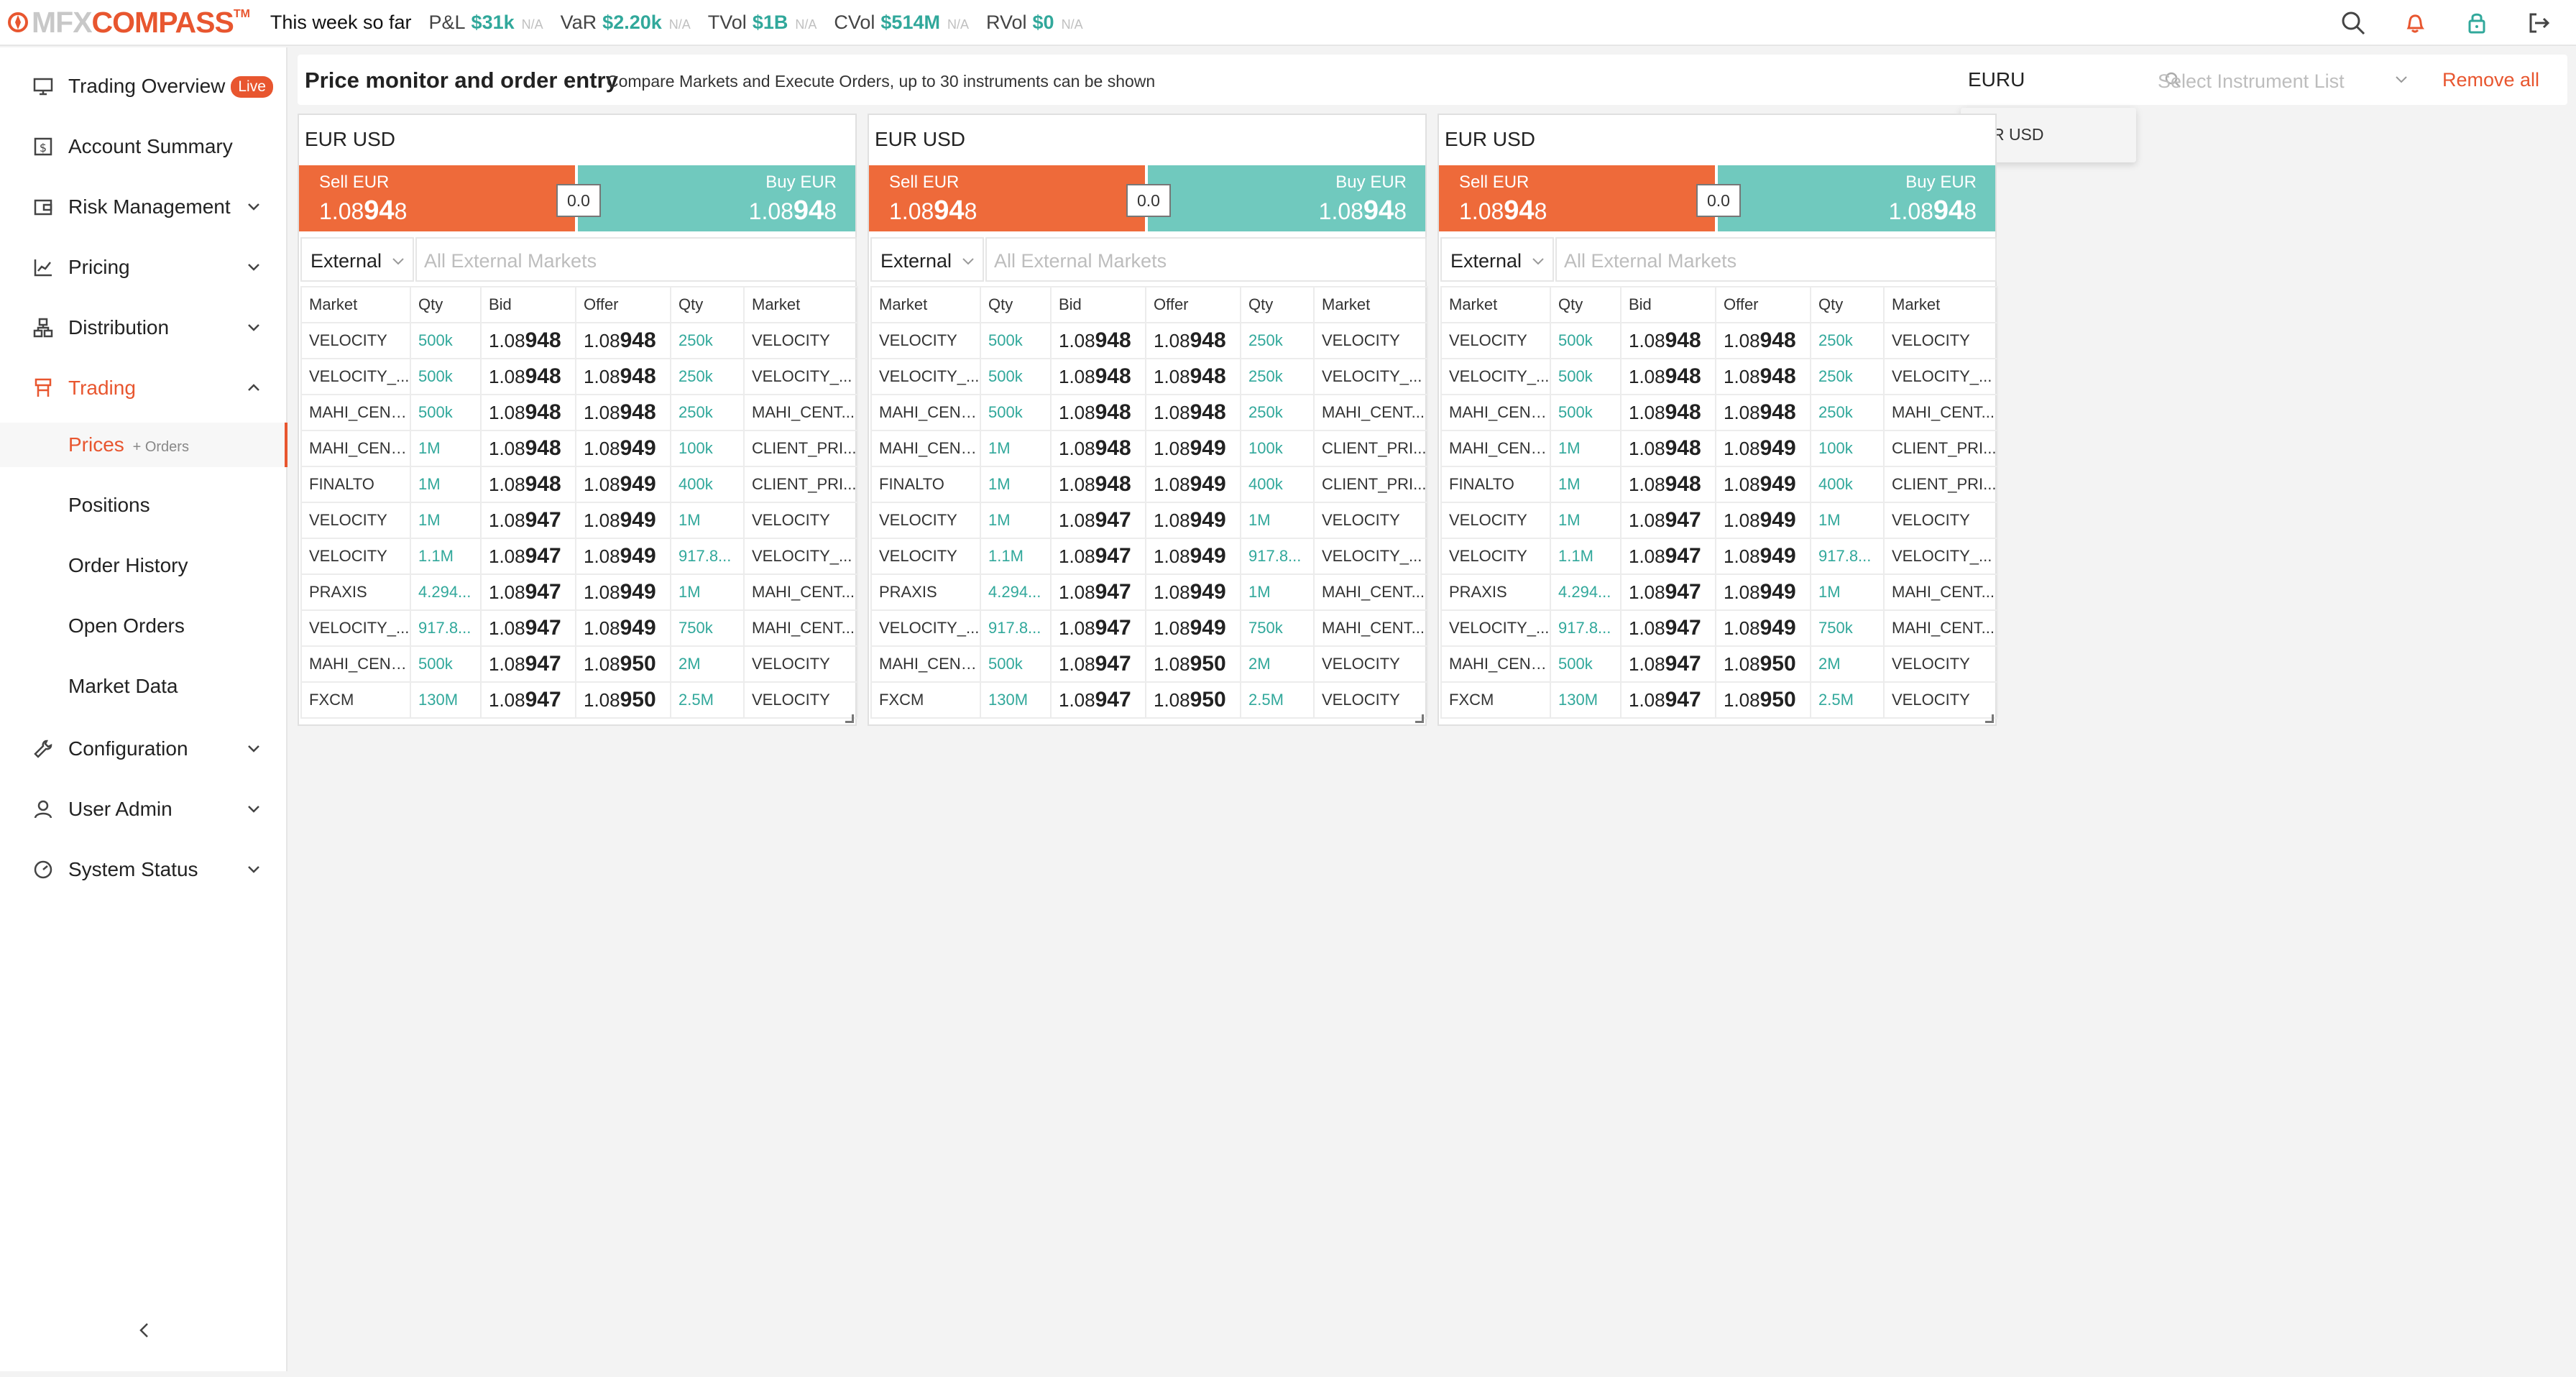 The image size is (2576, 1377). I want to click on spread-value: 0.0, so click(1718, 201).